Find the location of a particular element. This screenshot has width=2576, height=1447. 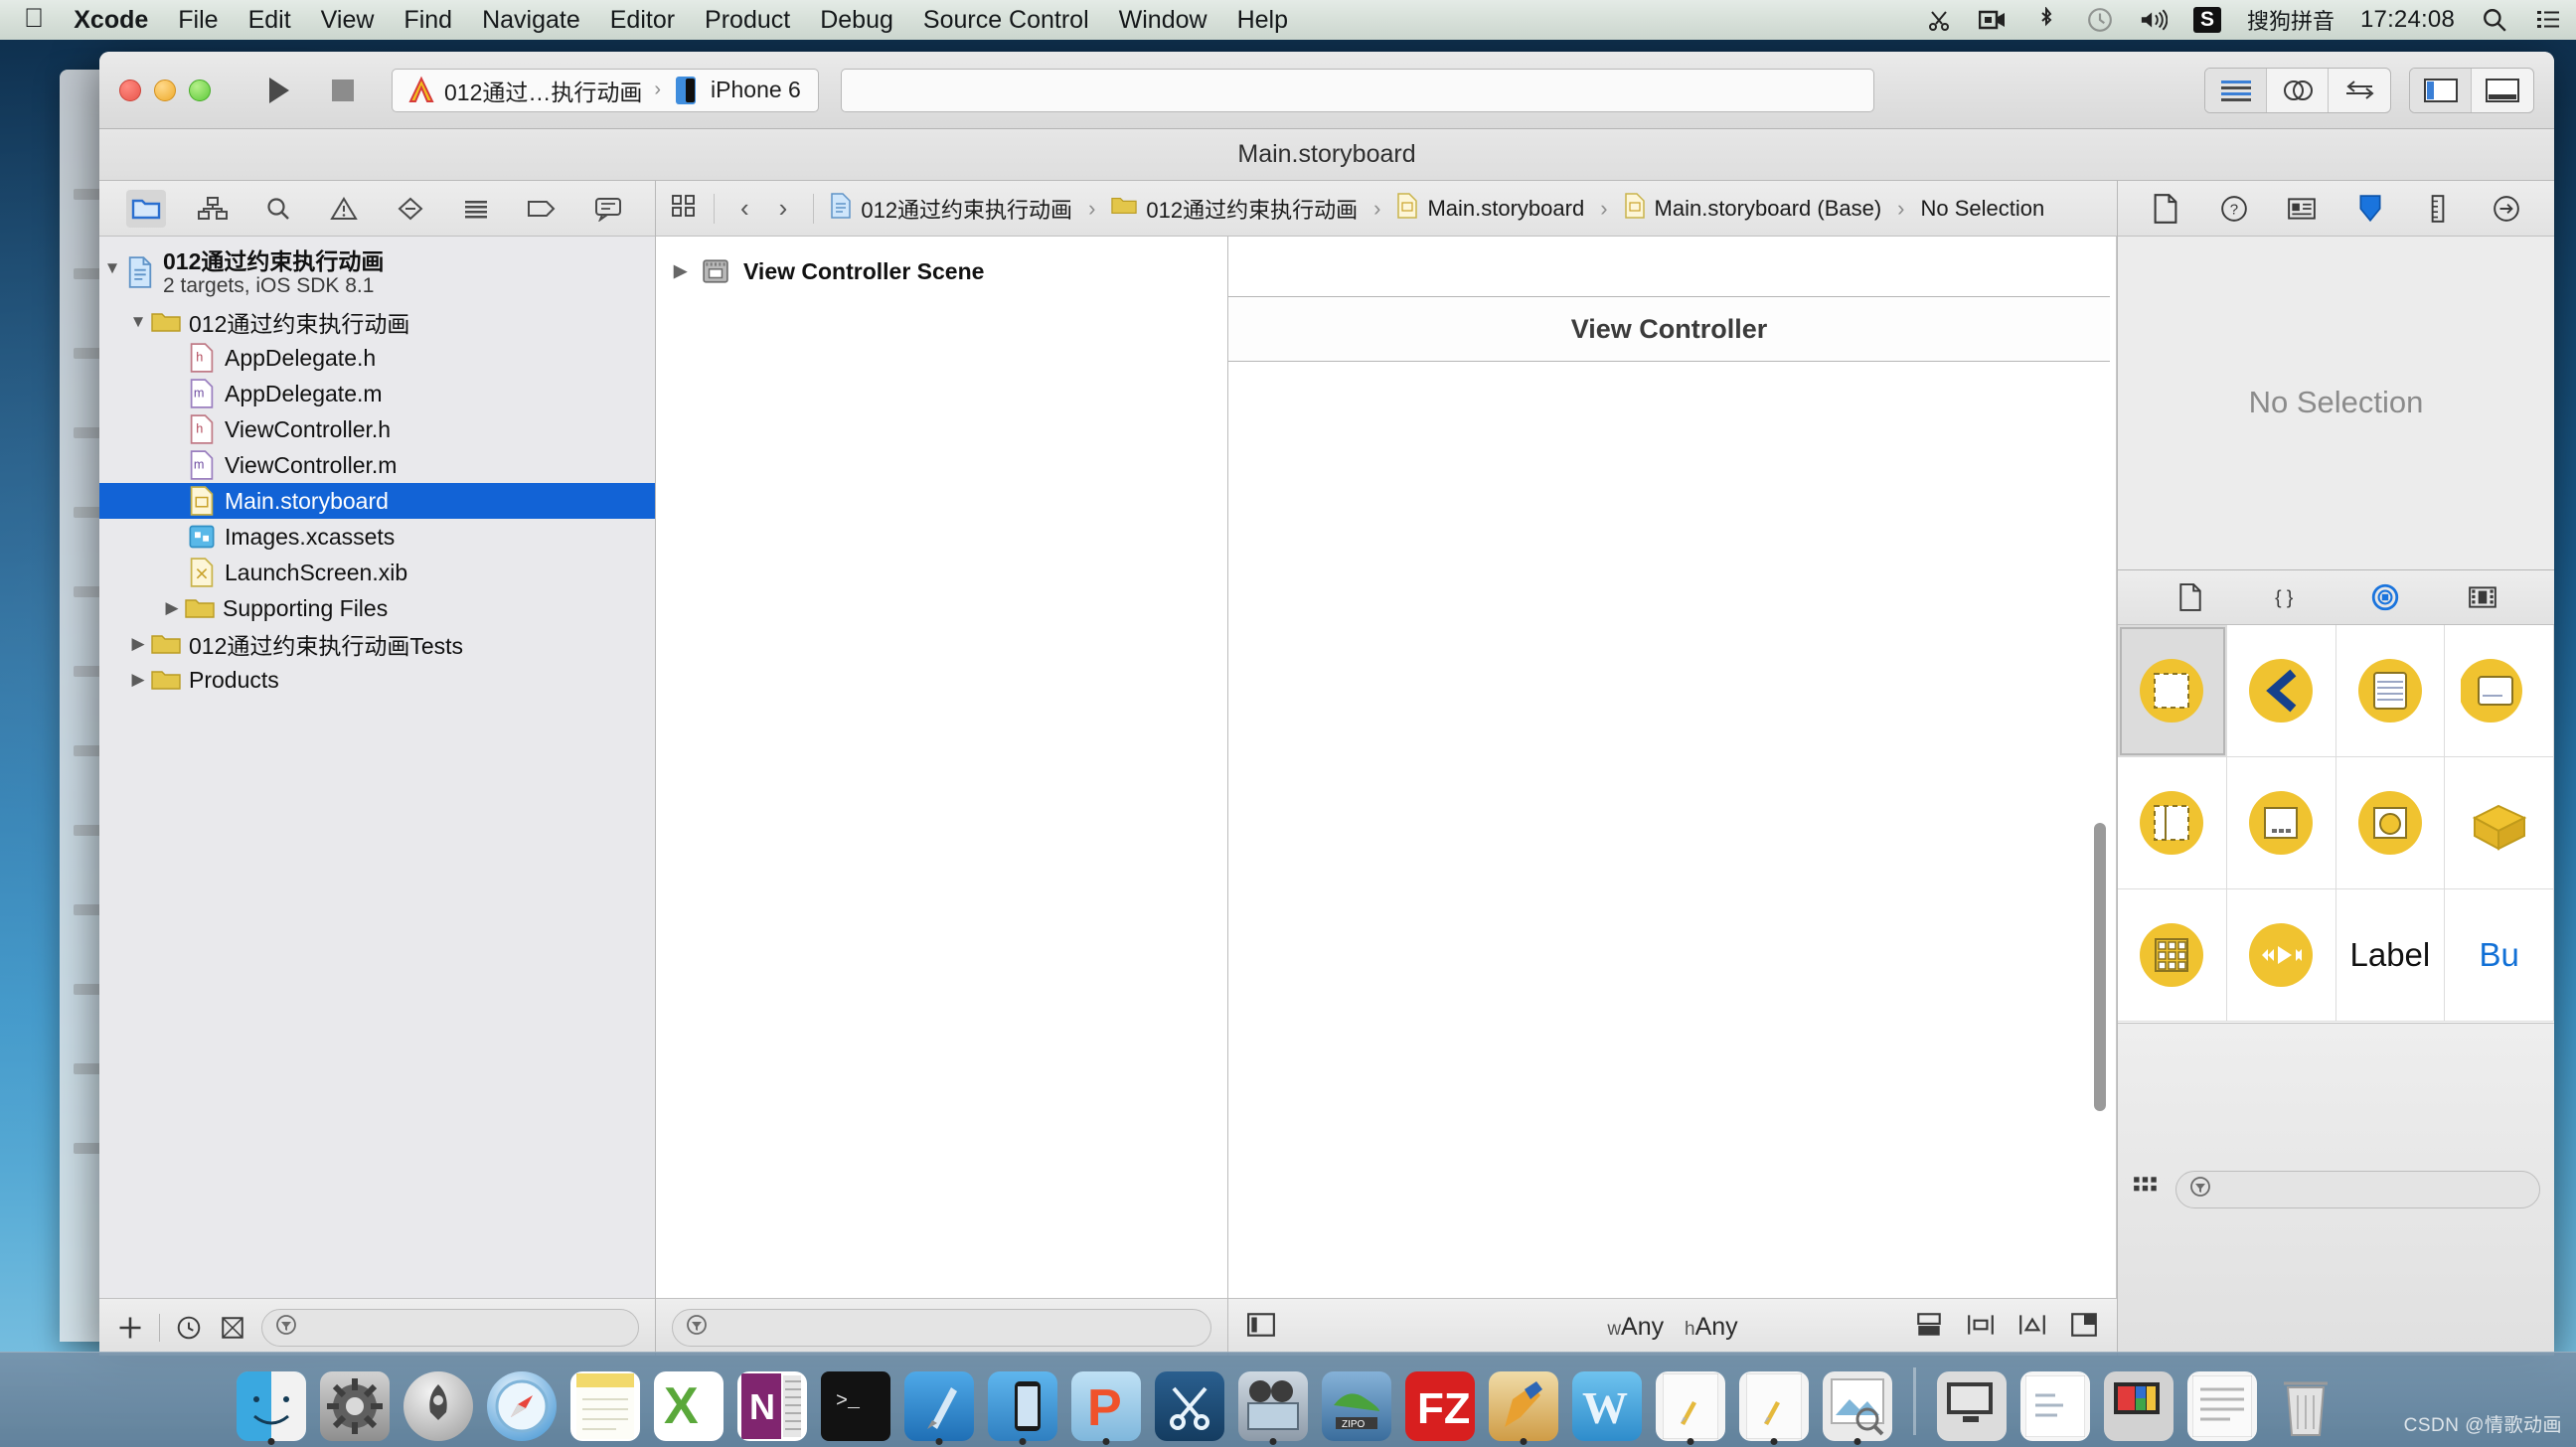

time-machine-icon is located at coordinates (2100, 20).